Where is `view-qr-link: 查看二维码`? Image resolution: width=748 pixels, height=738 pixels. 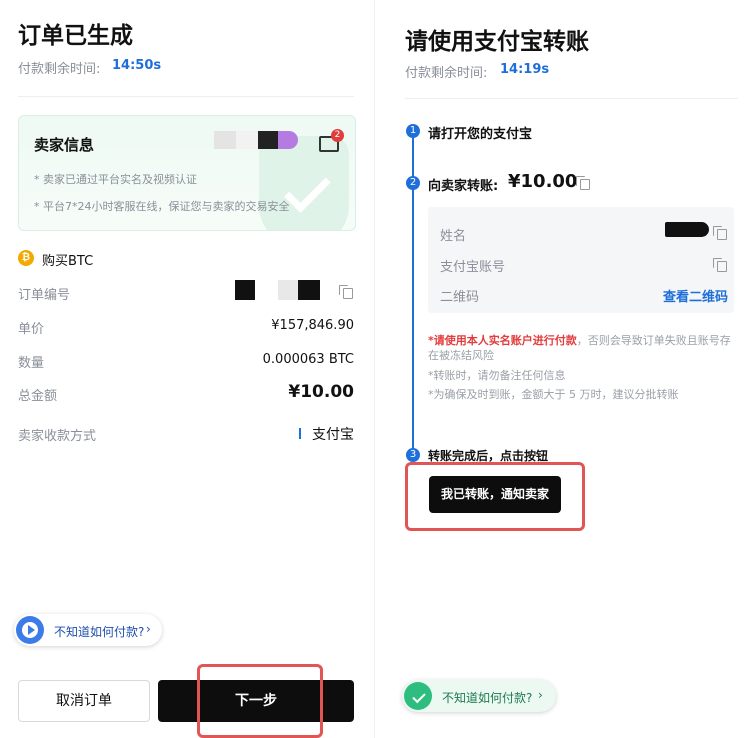 view-qr-link: 查看二维码 is located at coordinates (695, 295).